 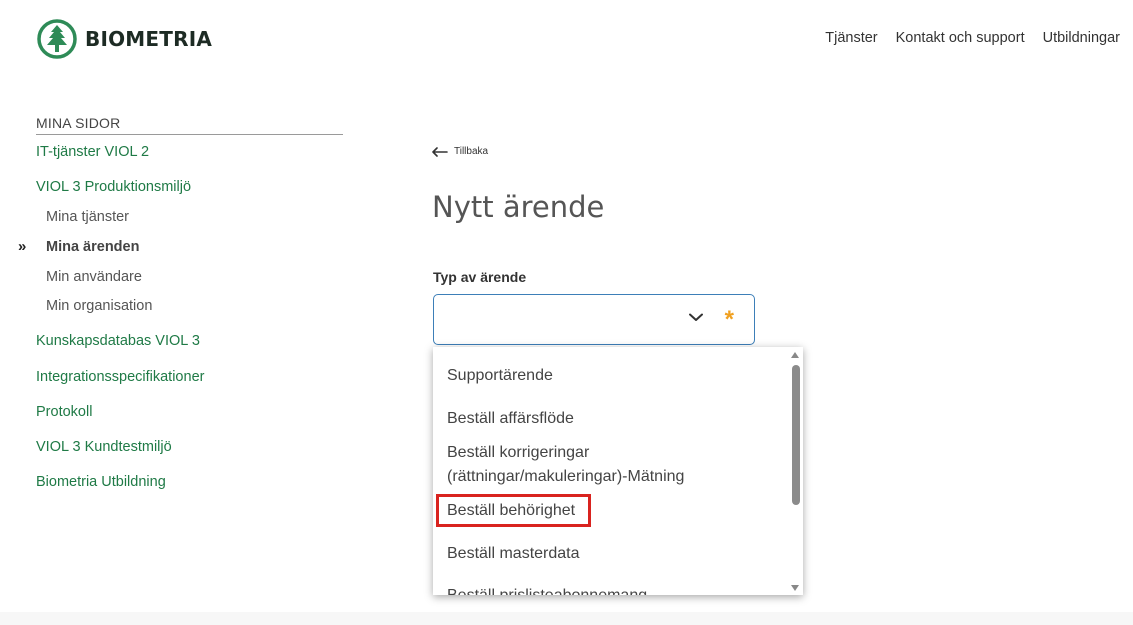 I want to click on option-bestall-affarsflode: Beställ affärsflöde, so click(x=510, y=418).